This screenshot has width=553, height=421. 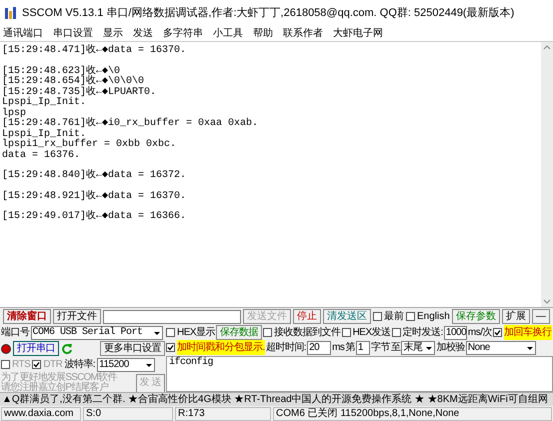 I want to click on stop-button: 停止, so click(x=307, y=316).